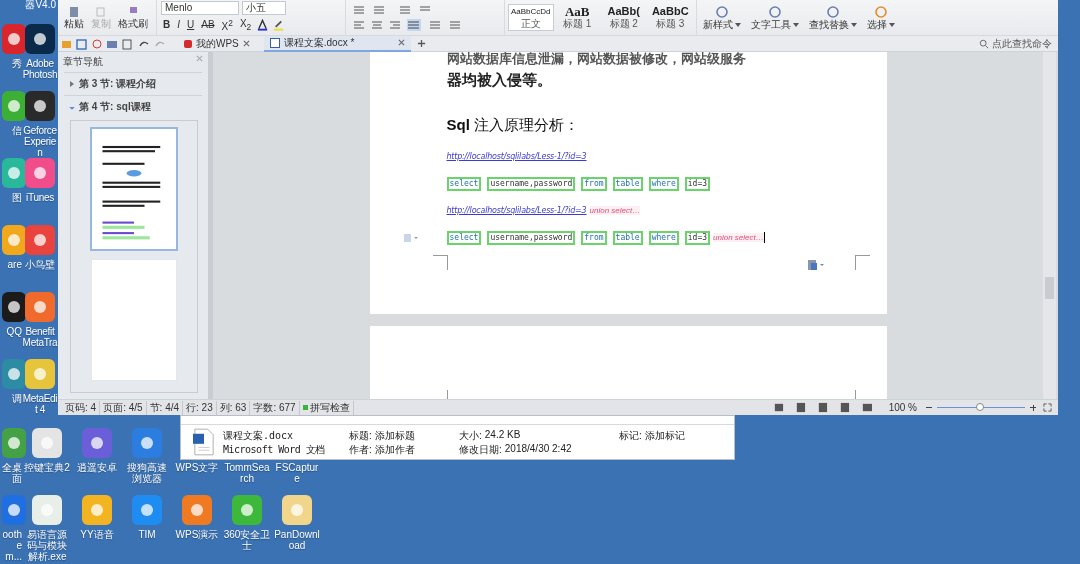 The height and width of the screenshot is (564, 1080). Describe the element at coordinates (133, 83) in the screenshot. I see `section-item: 第 3 节: 课程介绍` at that location.